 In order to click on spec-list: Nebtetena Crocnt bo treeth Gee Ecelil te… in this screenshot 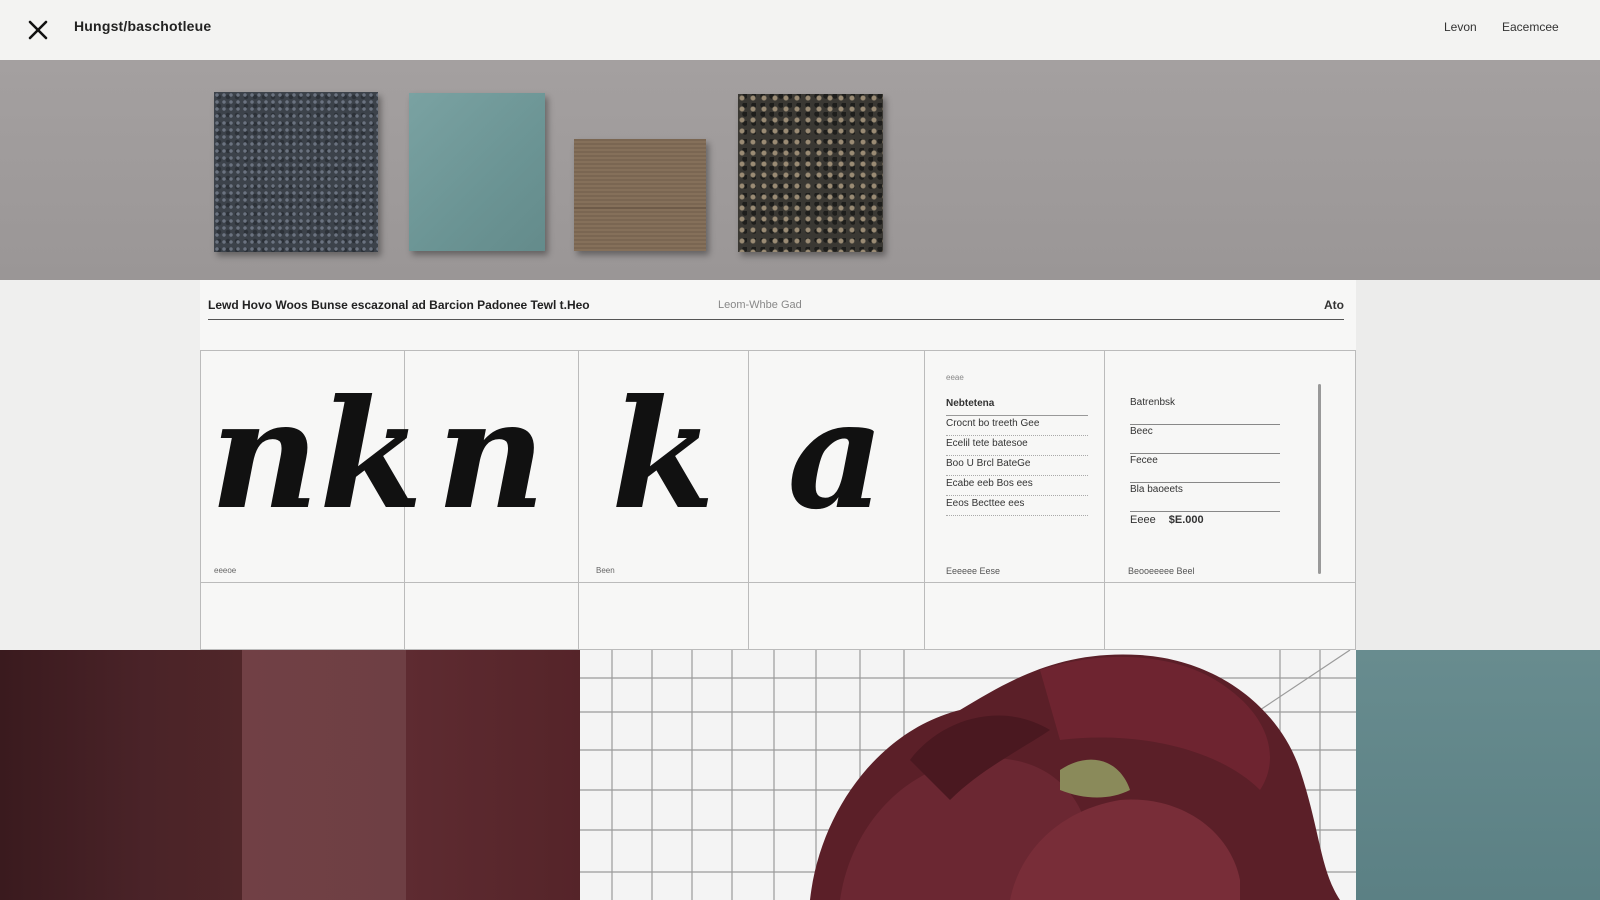, I will do `click(1017, 456)`.